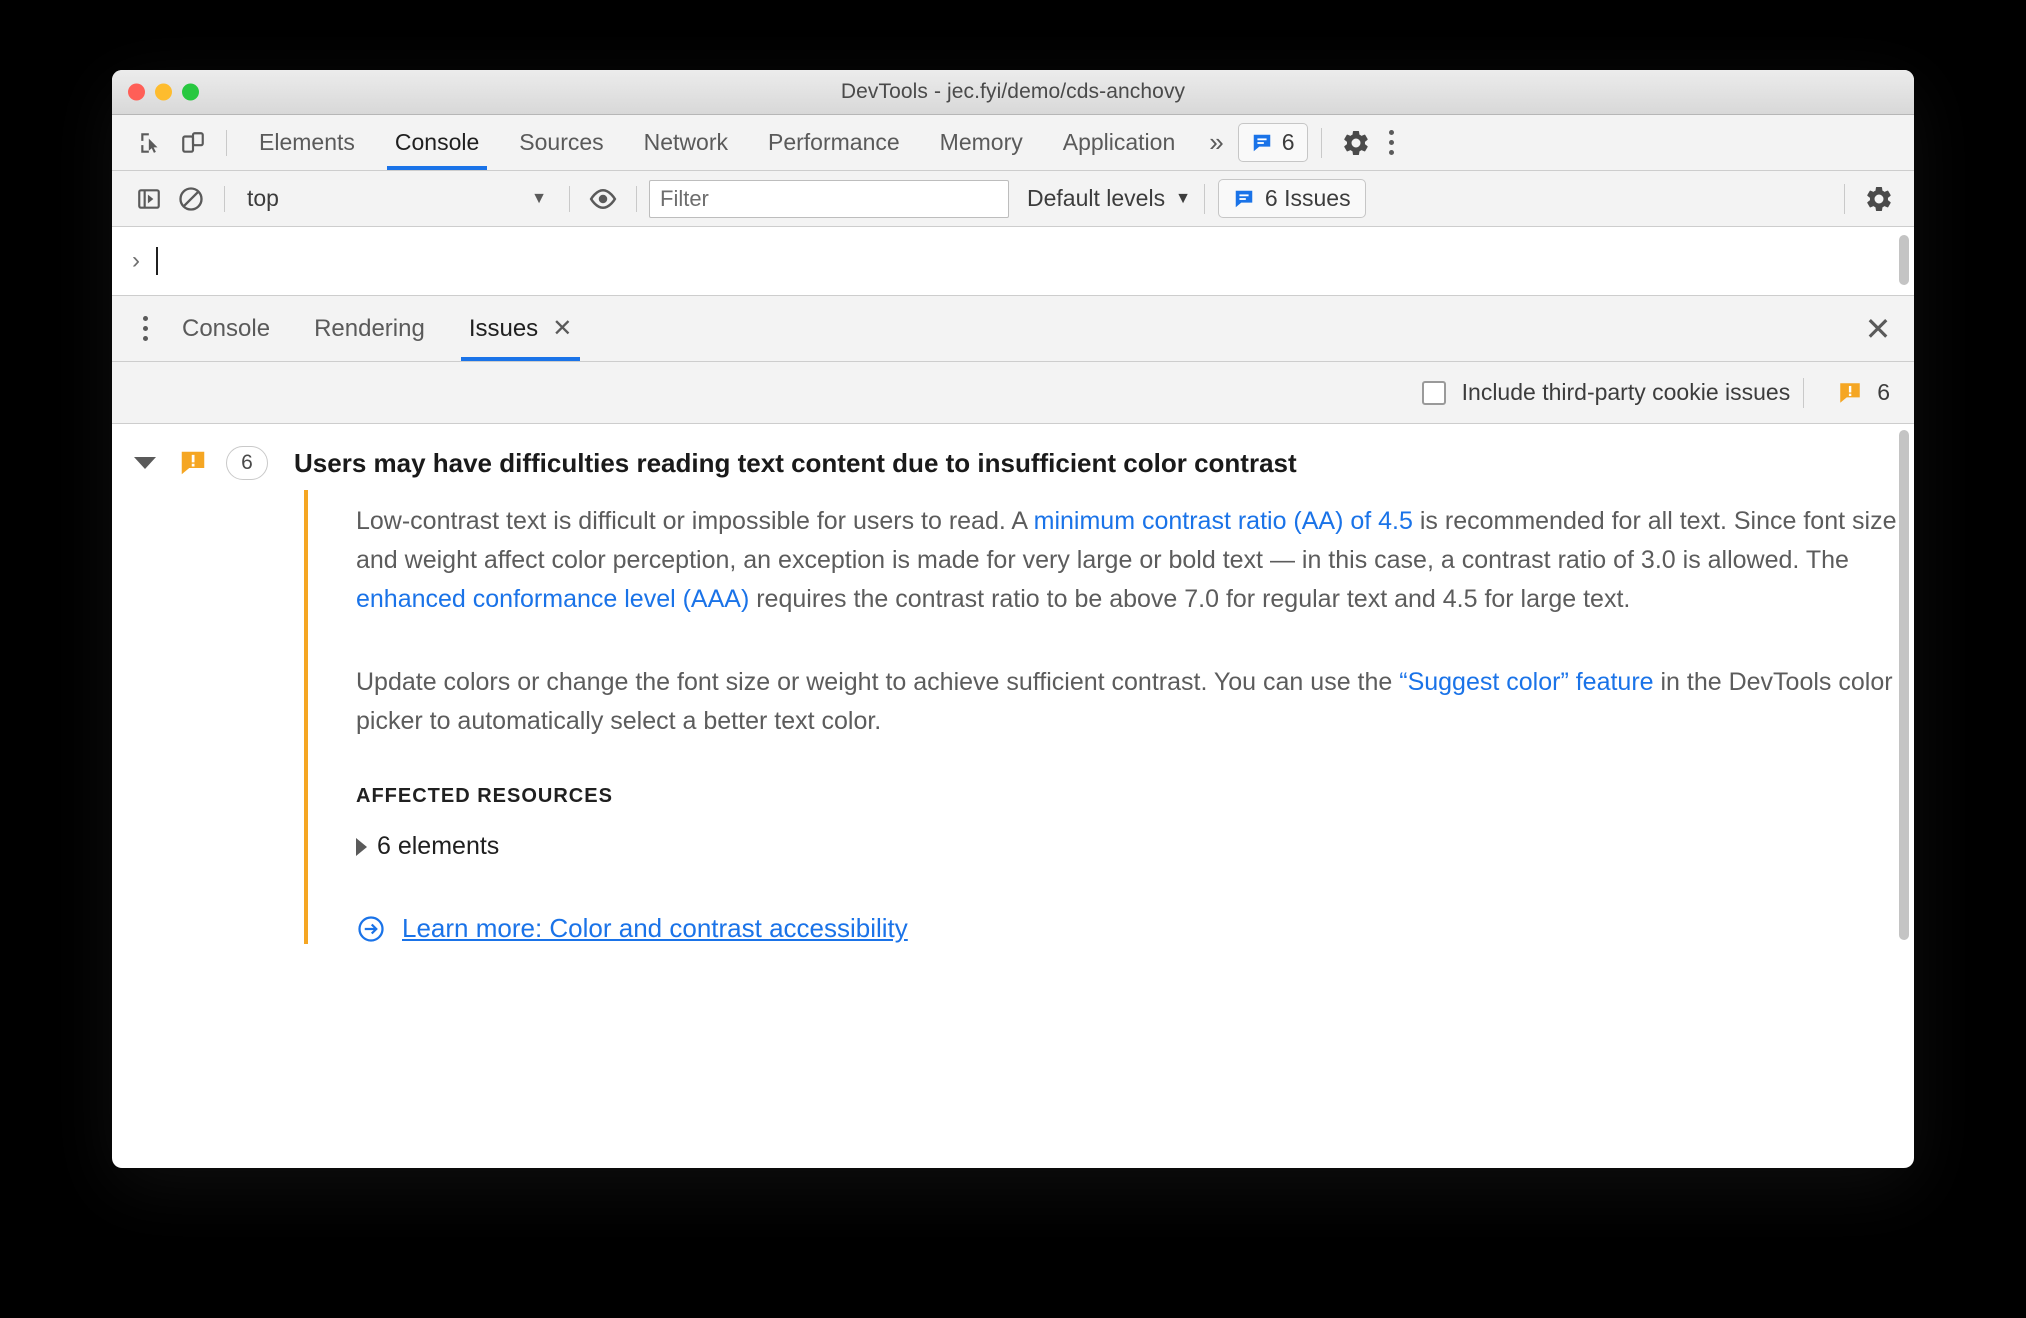 The image size is (2026, 1318). I want to click on drawer-tab-issues-label: Issues, so click(503, 328).